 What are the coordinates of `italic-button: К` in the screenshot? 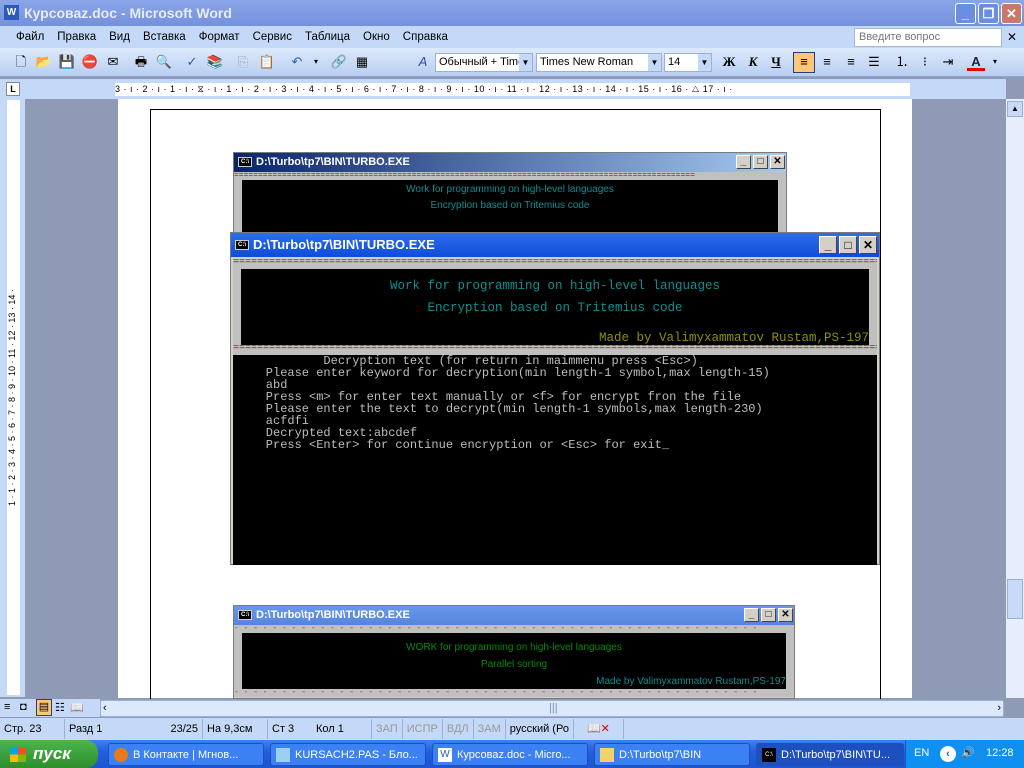 It's located at (753, 62).